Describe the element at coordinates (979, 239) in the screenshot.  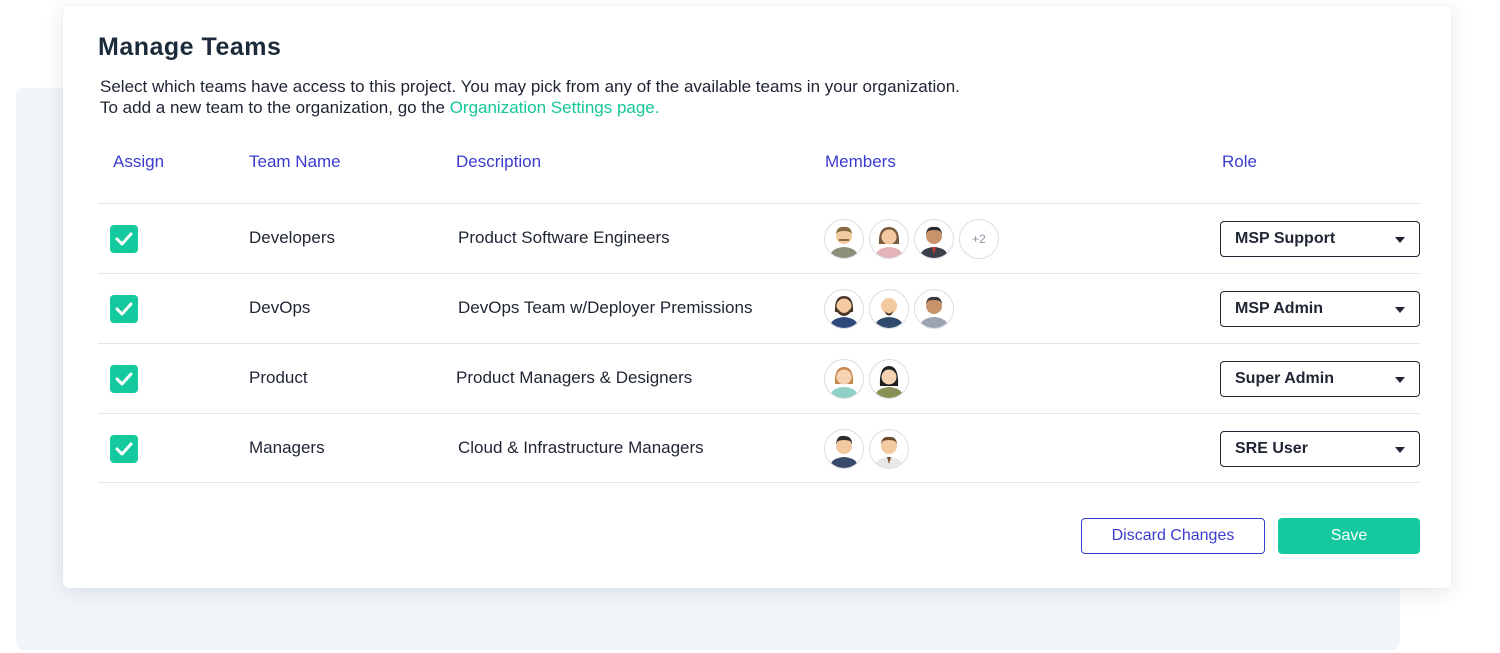
I see `more-members-badge: +2` at that location.